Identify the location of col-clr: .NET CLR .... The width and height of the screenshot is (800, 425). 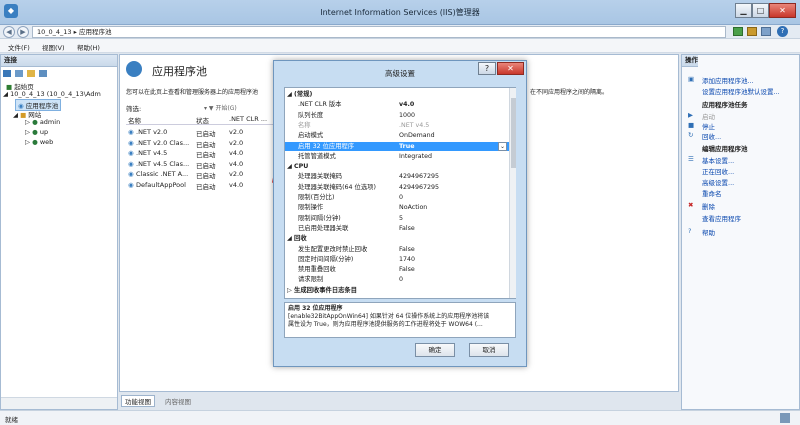
(248, 119).